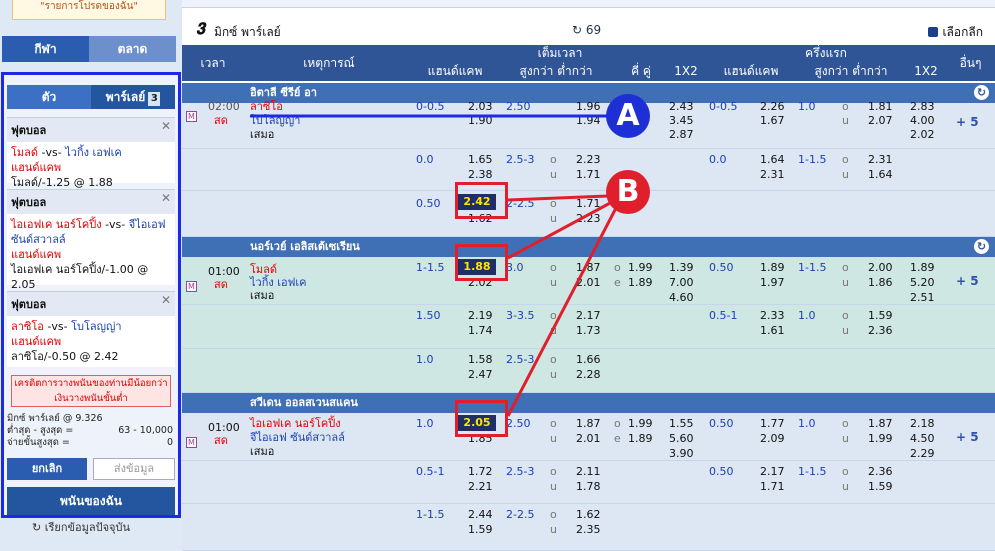 The width and height of the screenshot is (995, 551). What do you see at coordinates (772, 331) in the screenshot?
I see `fh-hdp-away: 1.61` at bounding box center [772, 331].